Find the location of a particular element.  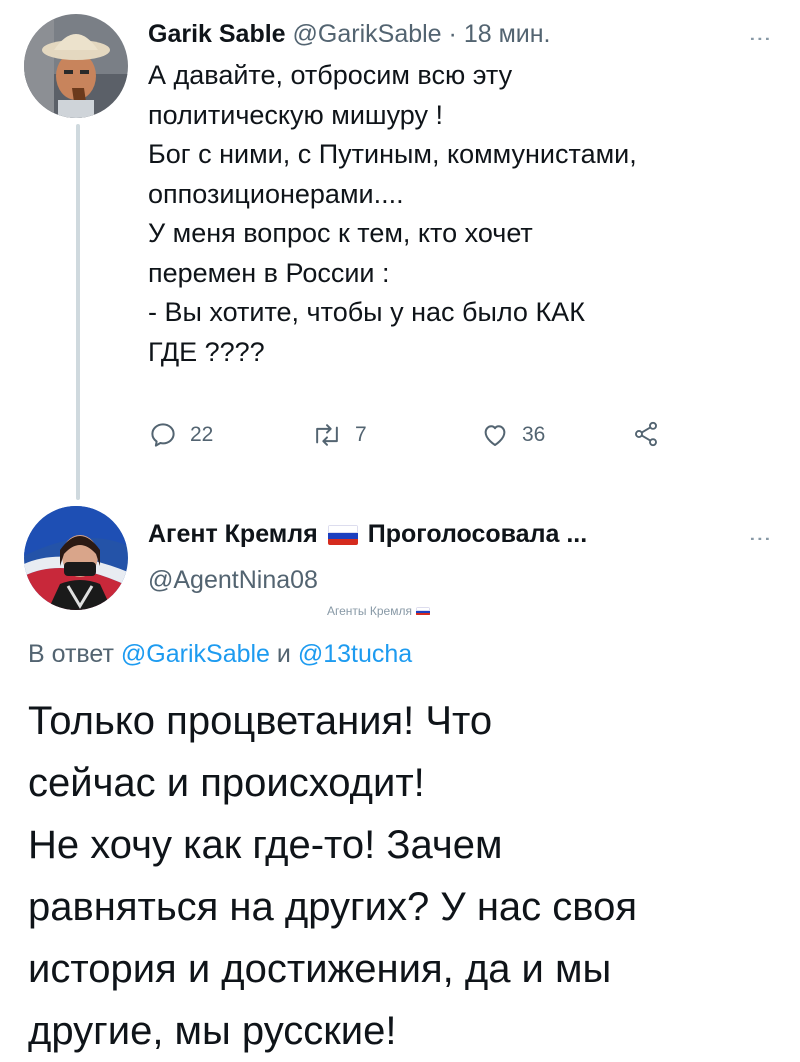

share-icon is located at coordinates (646, 434).